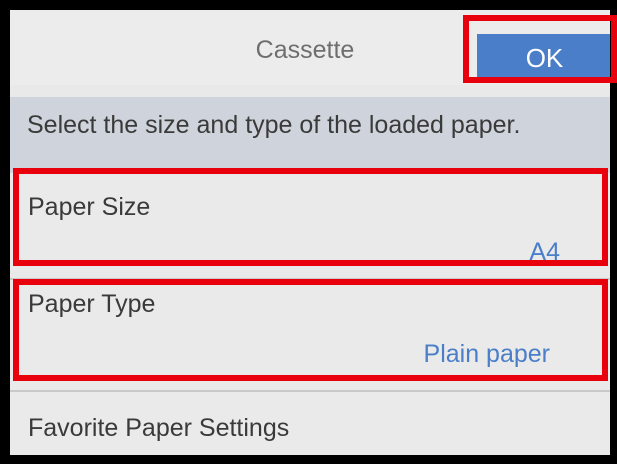  Describe the element at coordinates (310, 279) in the screenshot. I see `divider` at that location.